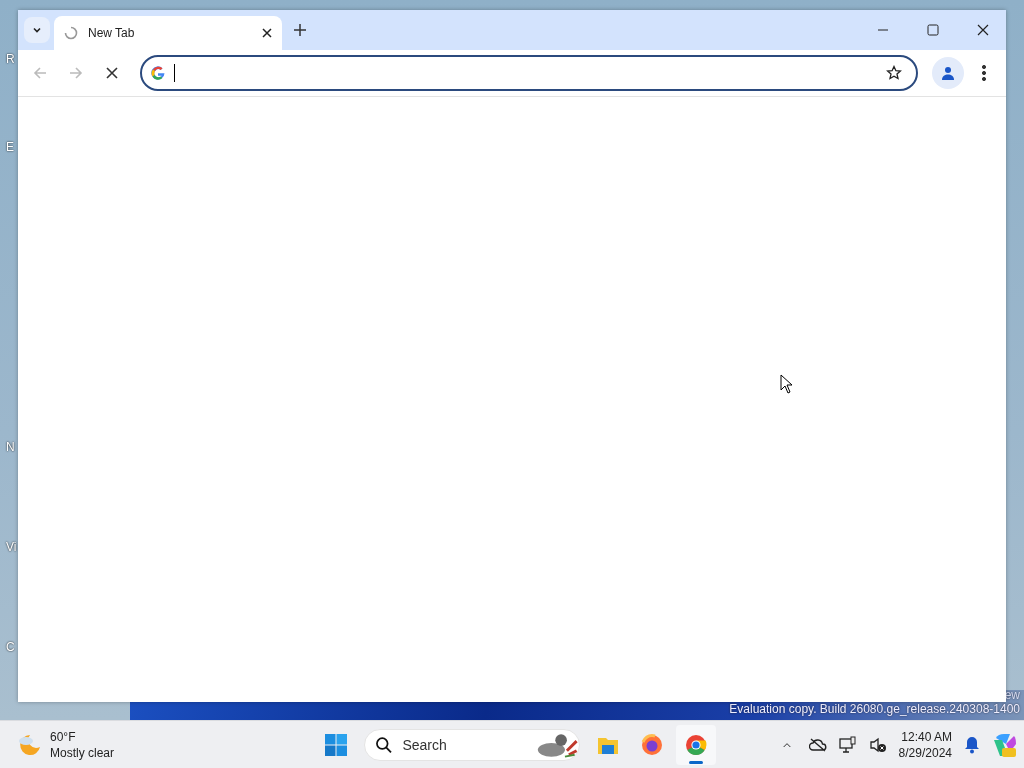 The width and height of the screenshot is (1024, 768). What do you see at coordinates (82, 752) in the screenshot?
I see `weather-condition-text: Mostly clear` at bounding box center [82, 752].